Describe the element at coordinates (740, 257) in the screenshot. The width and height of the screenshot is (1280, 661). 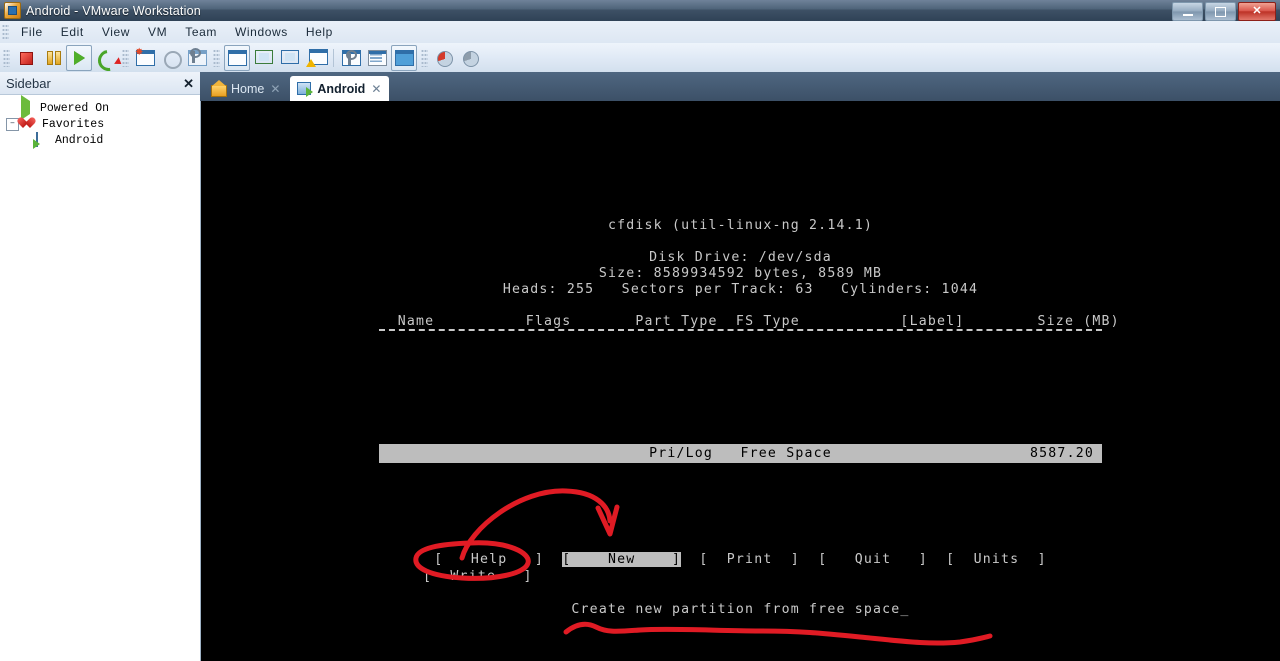
I see `cfdisk-disk-drive: Disk Drive: /dev/sda` at that location.